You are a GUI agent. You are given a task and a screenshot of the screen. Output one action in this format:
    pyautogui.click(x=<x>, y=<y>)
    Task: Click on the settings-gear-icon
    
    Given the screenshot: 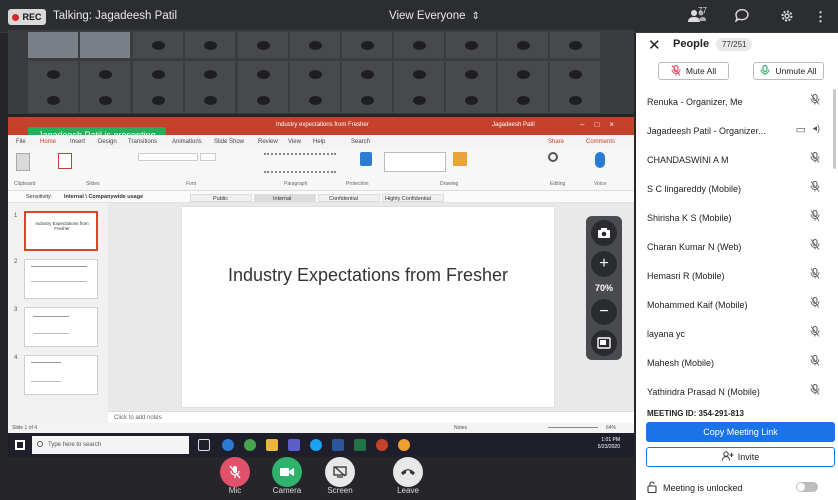 What is the action you would take?
    pyautogui.click(x=787, y=17)
    